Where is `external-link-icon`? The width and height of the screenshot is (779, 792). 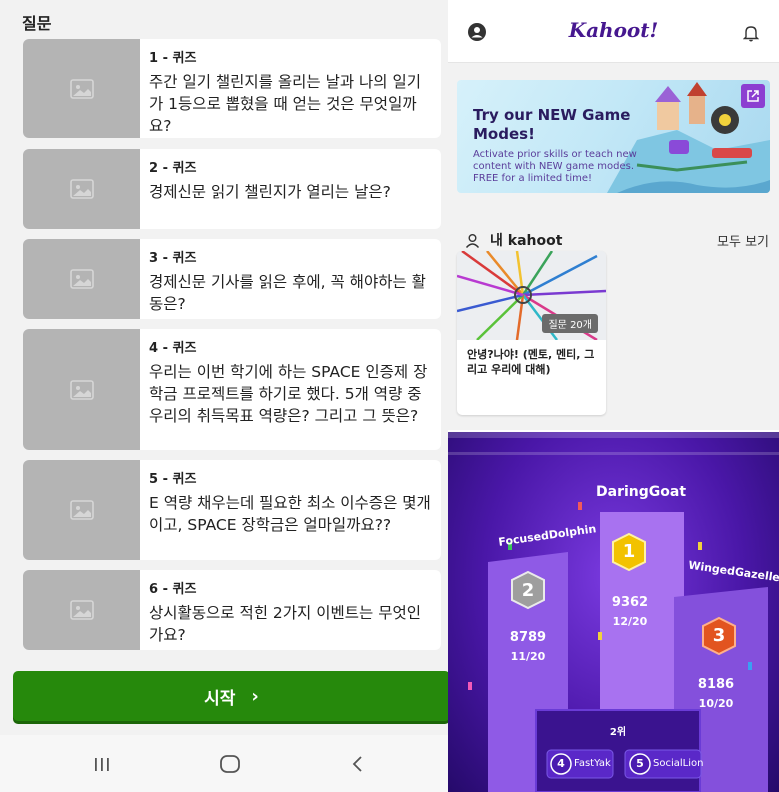 external-link-icon is located at coordinates (753, 96).